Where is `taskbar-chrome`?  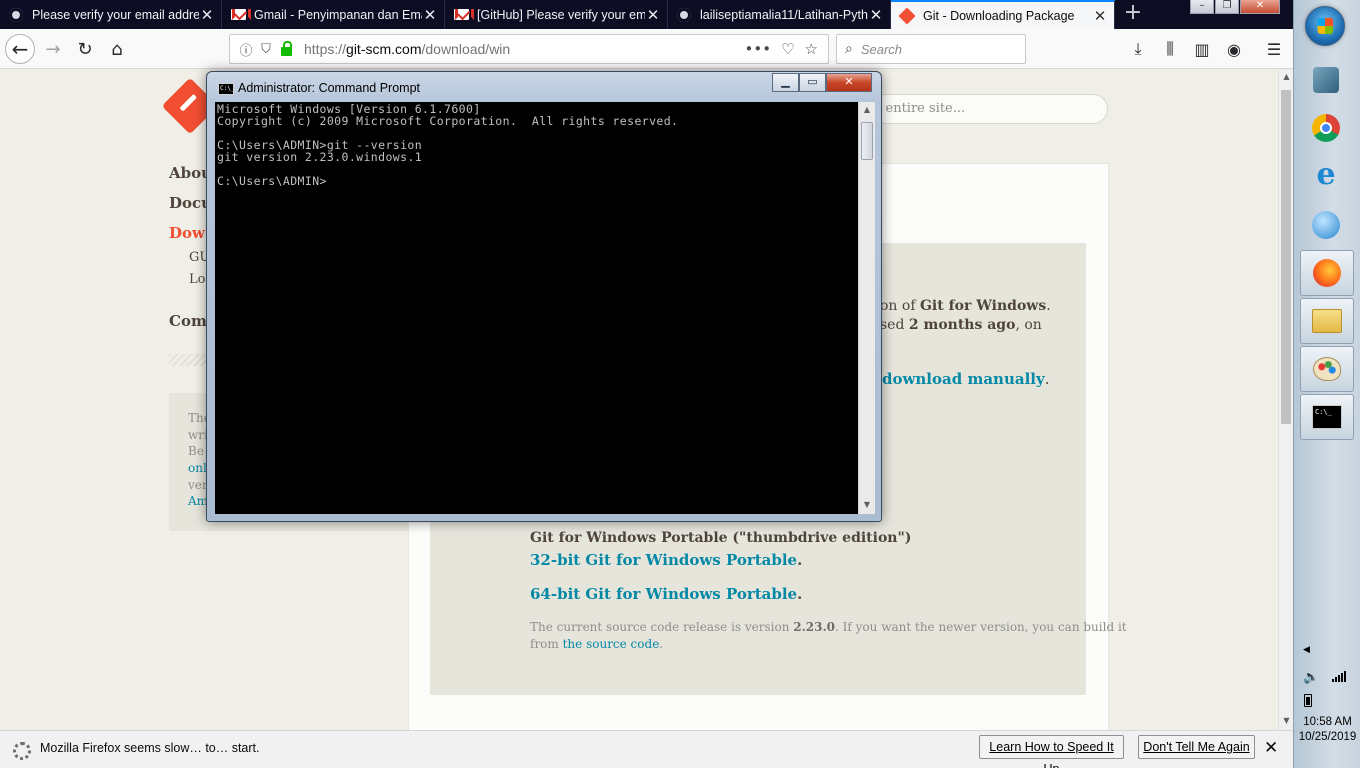 taskbar-chrome is located at coordinates (1326, 128).